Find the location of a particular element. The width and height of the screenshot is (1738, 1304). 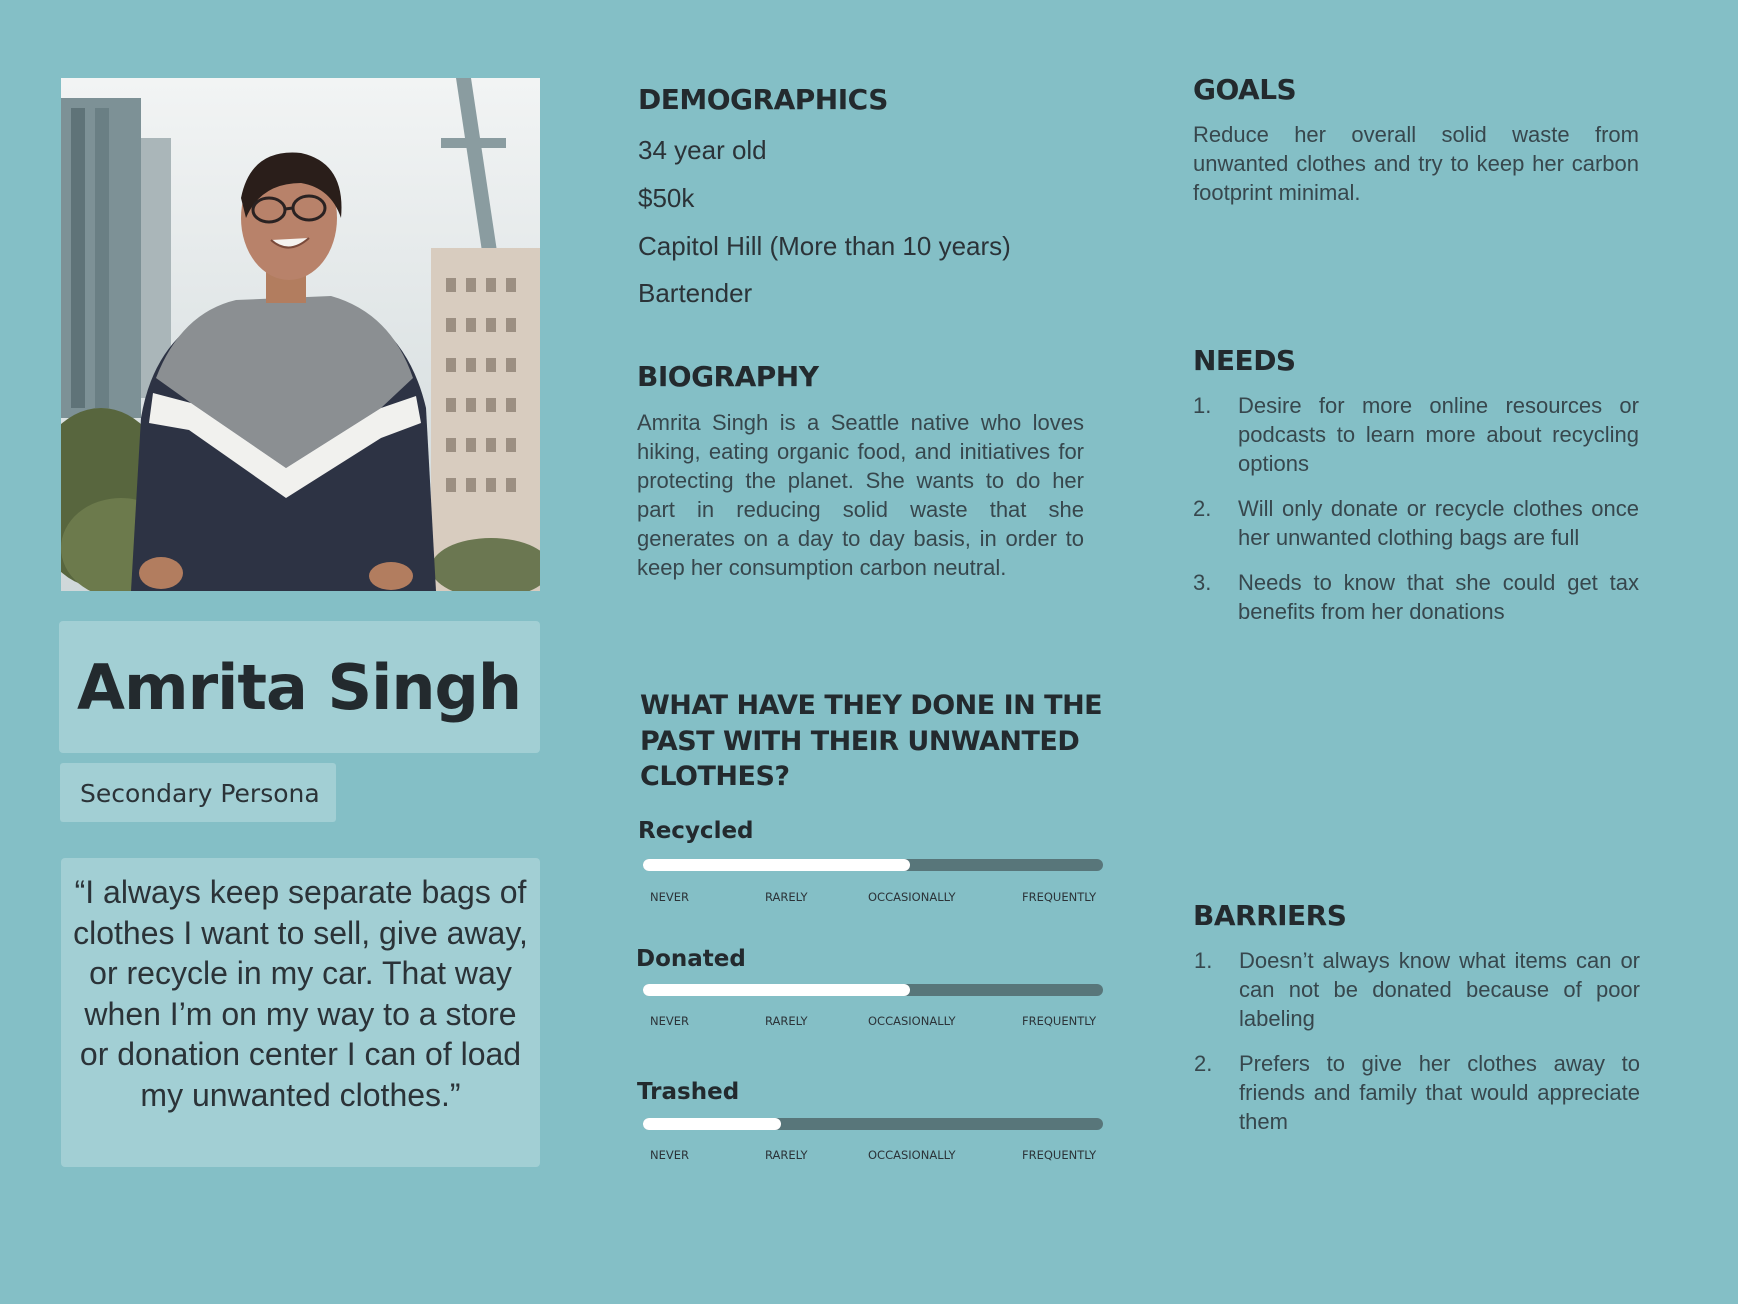

barriers-heading: BARRIERS is located at coordinates (1270, 915).